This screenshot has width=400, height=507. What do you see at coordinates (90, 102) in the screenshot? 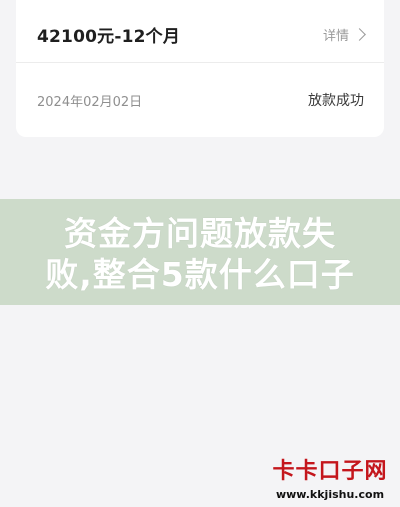
I see `loan-date: 2024年02月02日` at bounding box center [90, 102].